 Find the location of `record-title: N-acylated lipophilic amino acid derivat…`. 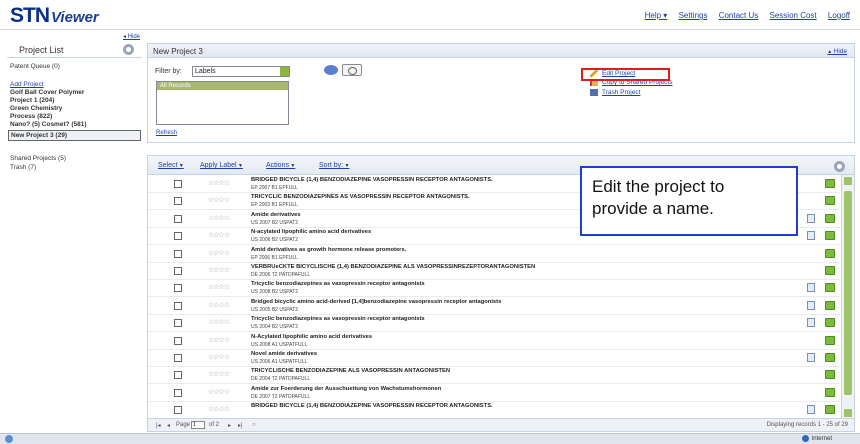

record-title: N-acylated lipophilic amino acid derivat… is located at coordinates (311, 232).